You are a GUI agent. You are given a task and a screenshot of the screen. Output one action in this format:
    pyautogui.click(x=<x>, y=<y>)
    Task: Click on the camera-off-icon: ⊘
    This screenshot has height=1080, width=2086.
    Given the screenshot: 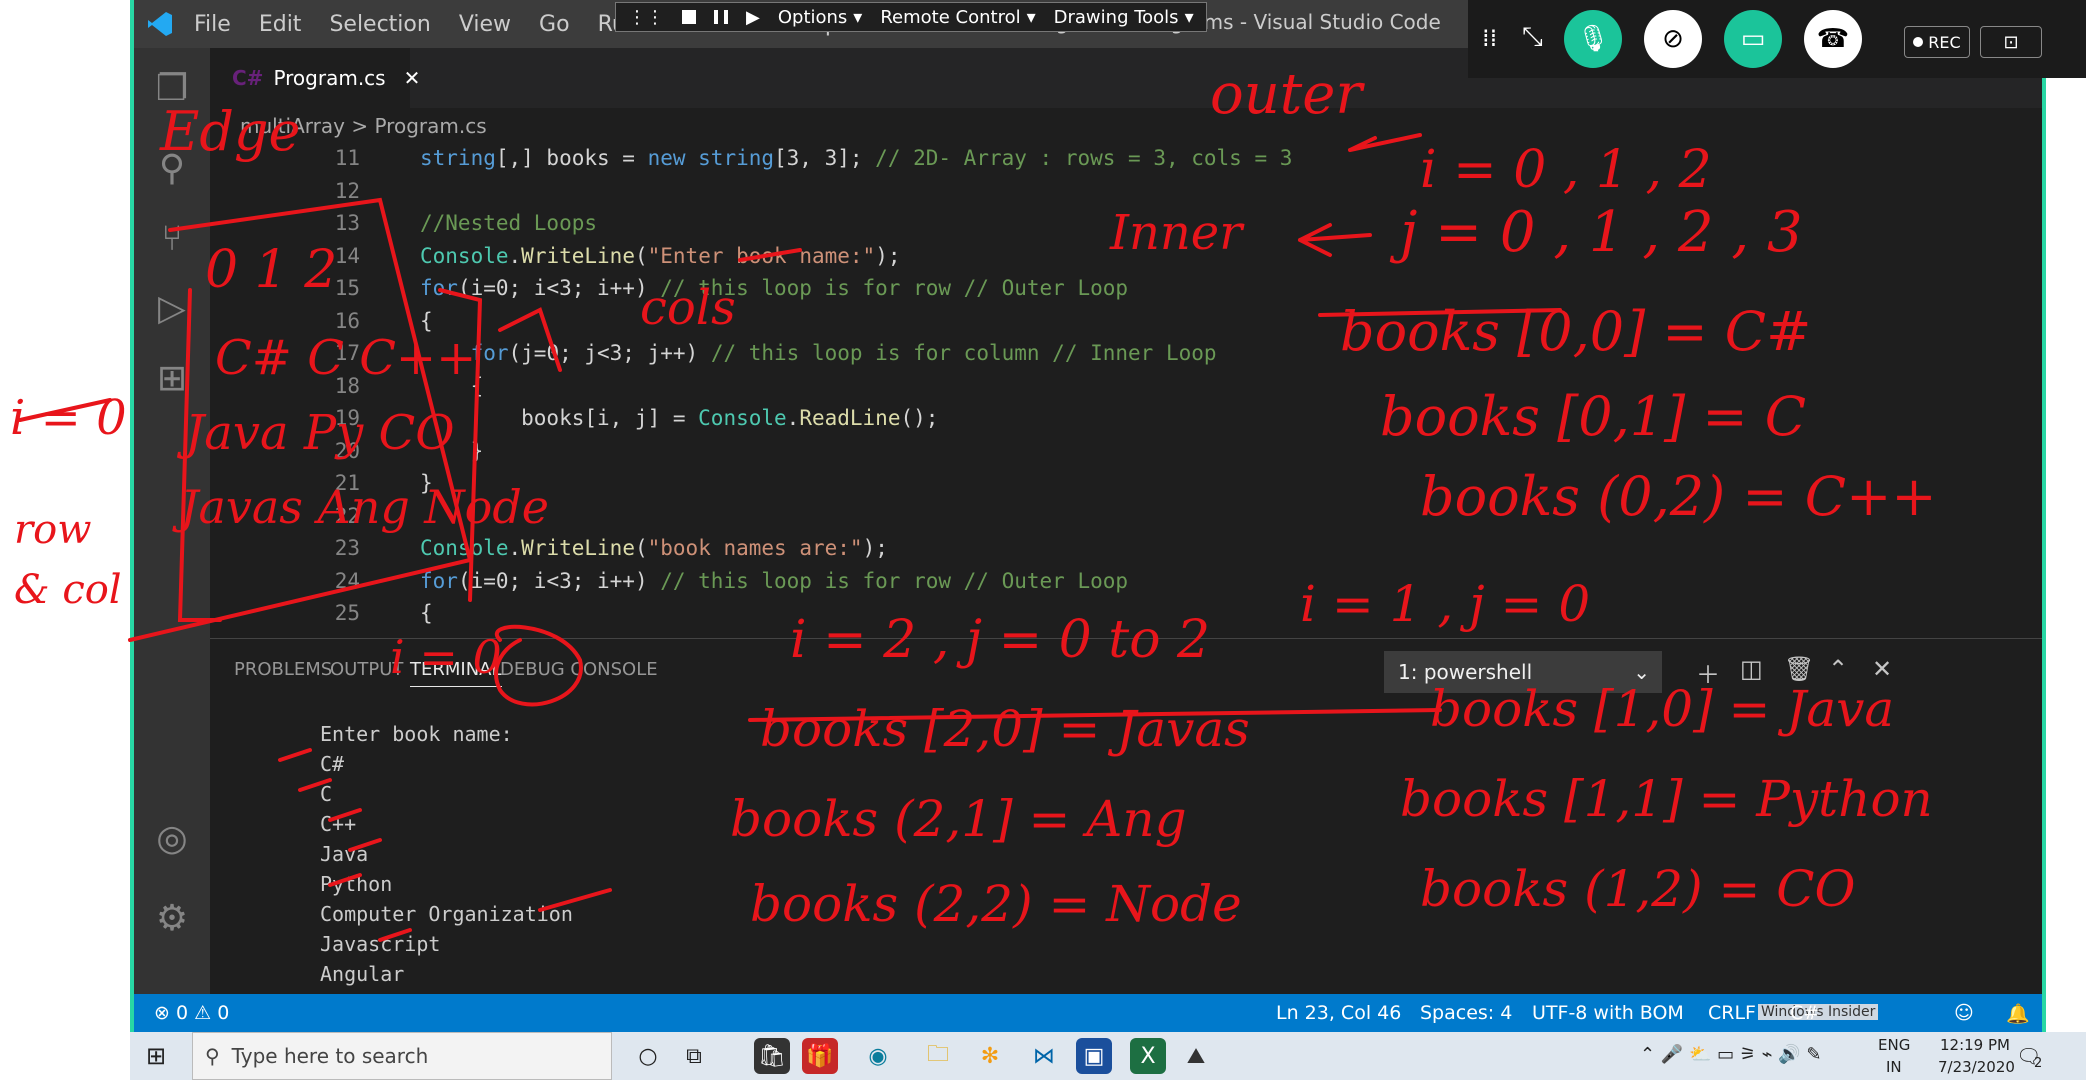 What is the action you would take?
    pyautogui.click(x=1673, y=39)
    